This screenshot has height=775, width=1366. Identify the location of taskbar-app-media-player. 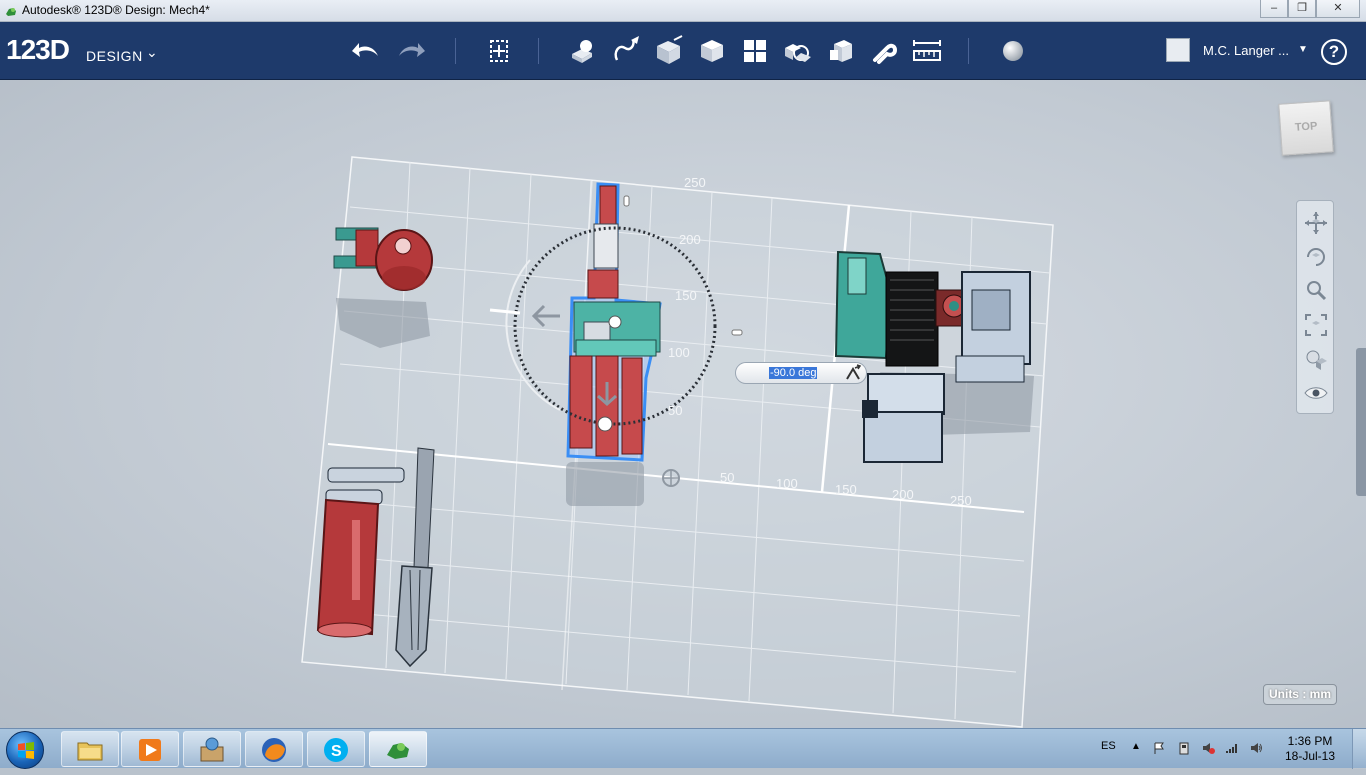
(150, 749).